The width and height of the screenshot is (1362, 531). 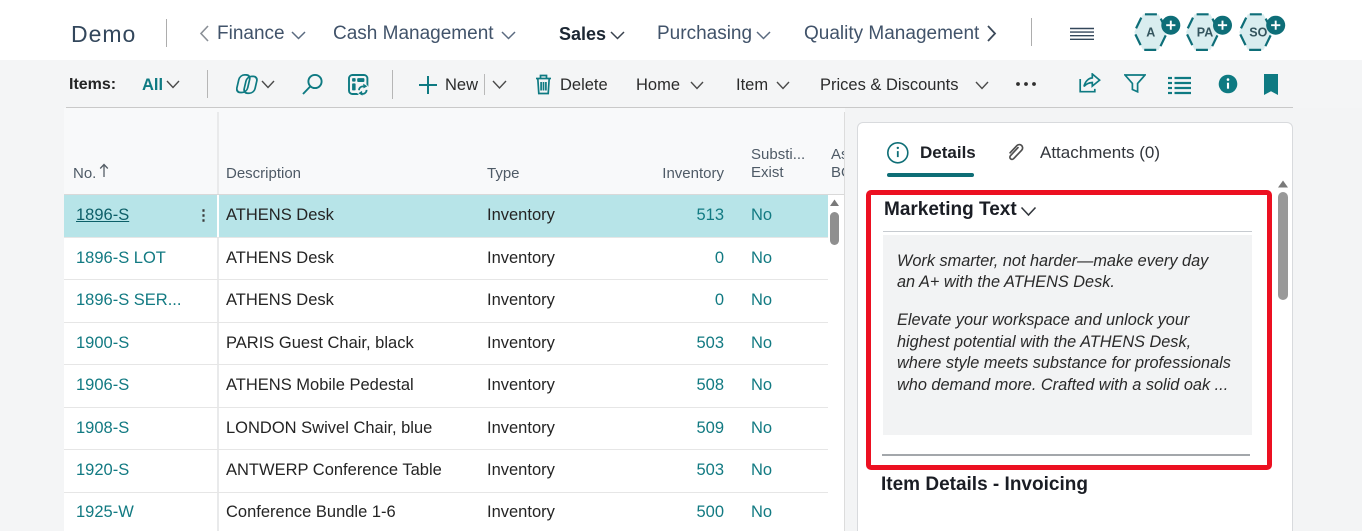 What do you see at coordinates (1258, 33) in the screenshot?
I see `svg-text: SO` at bounding box center [1258, 33].